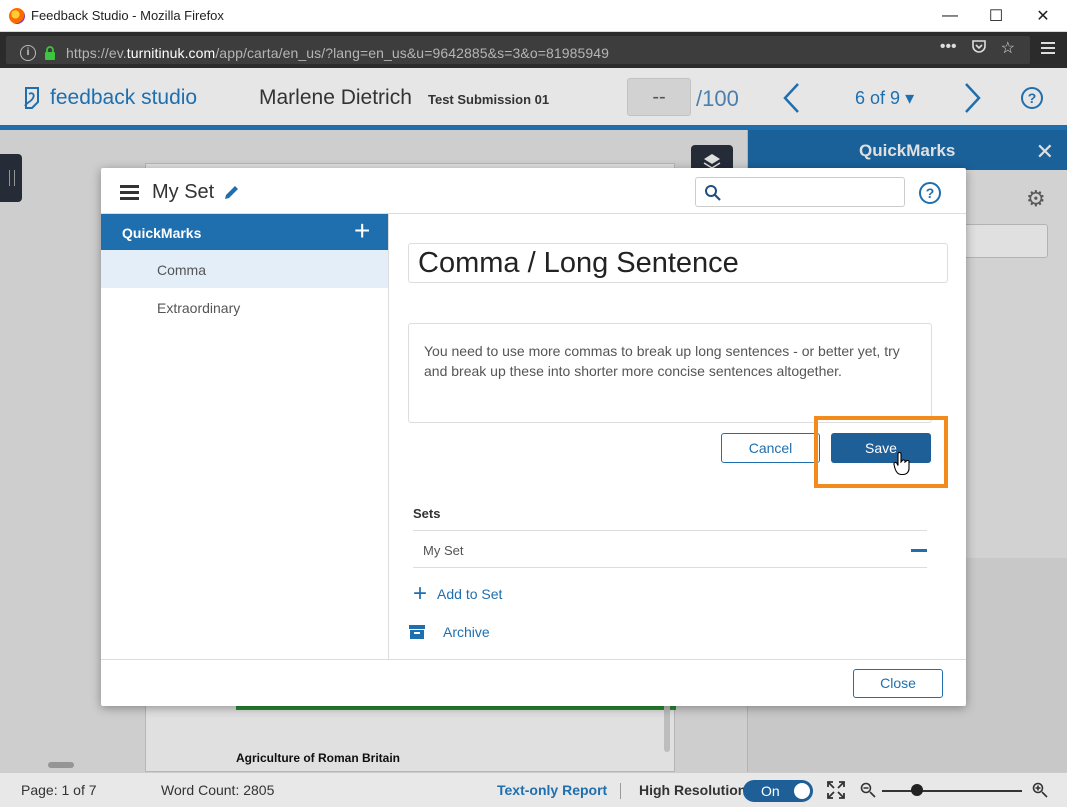 The image size is (1067, 807). What do you see at coordinates (678, 263) in the screenshot?
I see `quickmark-title-input: Comma / Long Sentence` at bounding box center [678, 263].